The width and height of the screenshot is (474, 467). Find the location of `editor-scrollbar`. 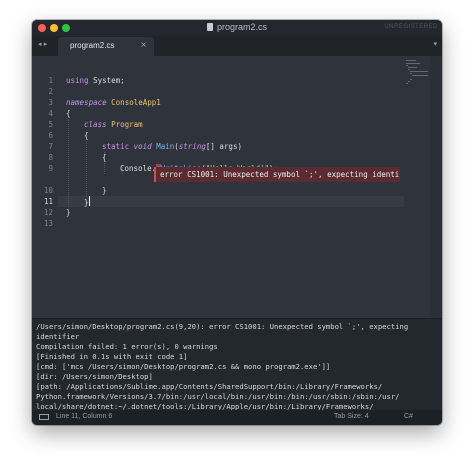

editor-scrollbar is located at coordinates (436, 187).